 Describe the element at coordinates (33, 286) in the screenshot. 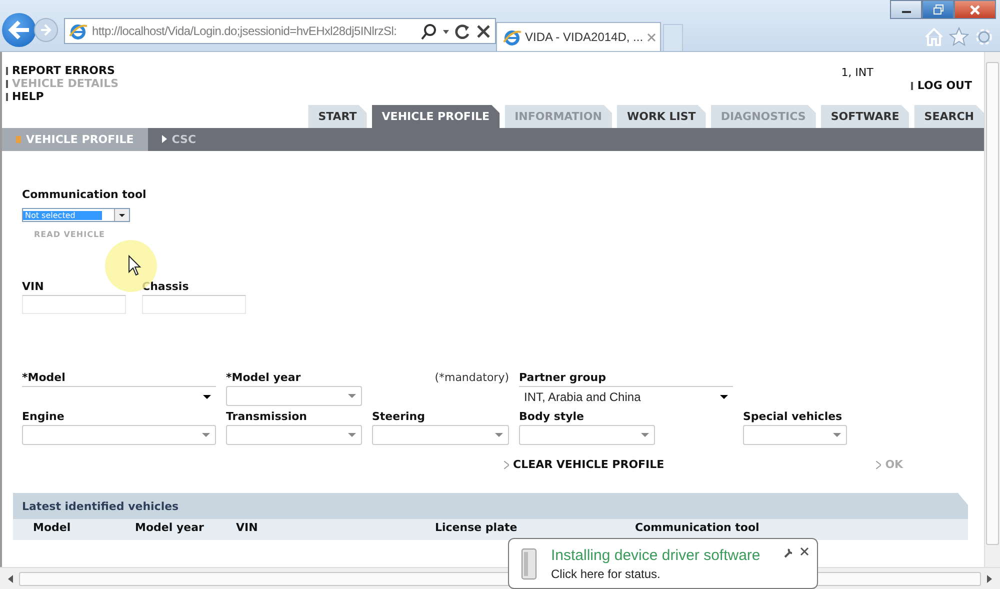

I see `field-label: VIN` at that location.